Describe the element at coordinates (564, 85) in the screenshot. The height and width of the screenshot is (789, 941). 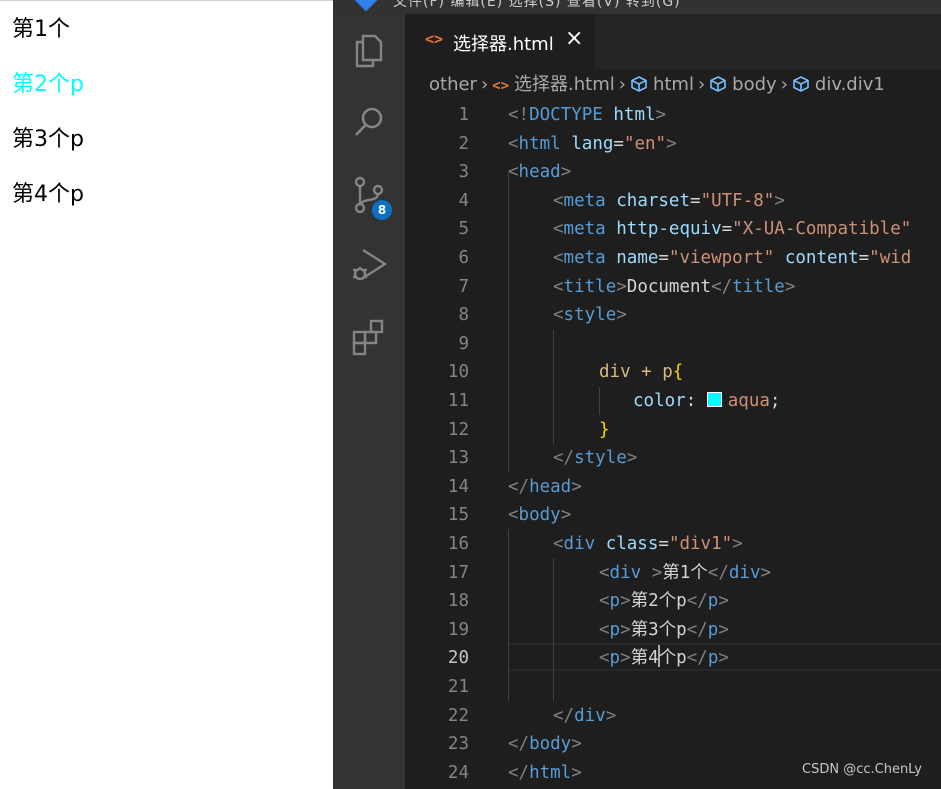
I see `breadcrumb-item-file: 选择器.html` at that location.